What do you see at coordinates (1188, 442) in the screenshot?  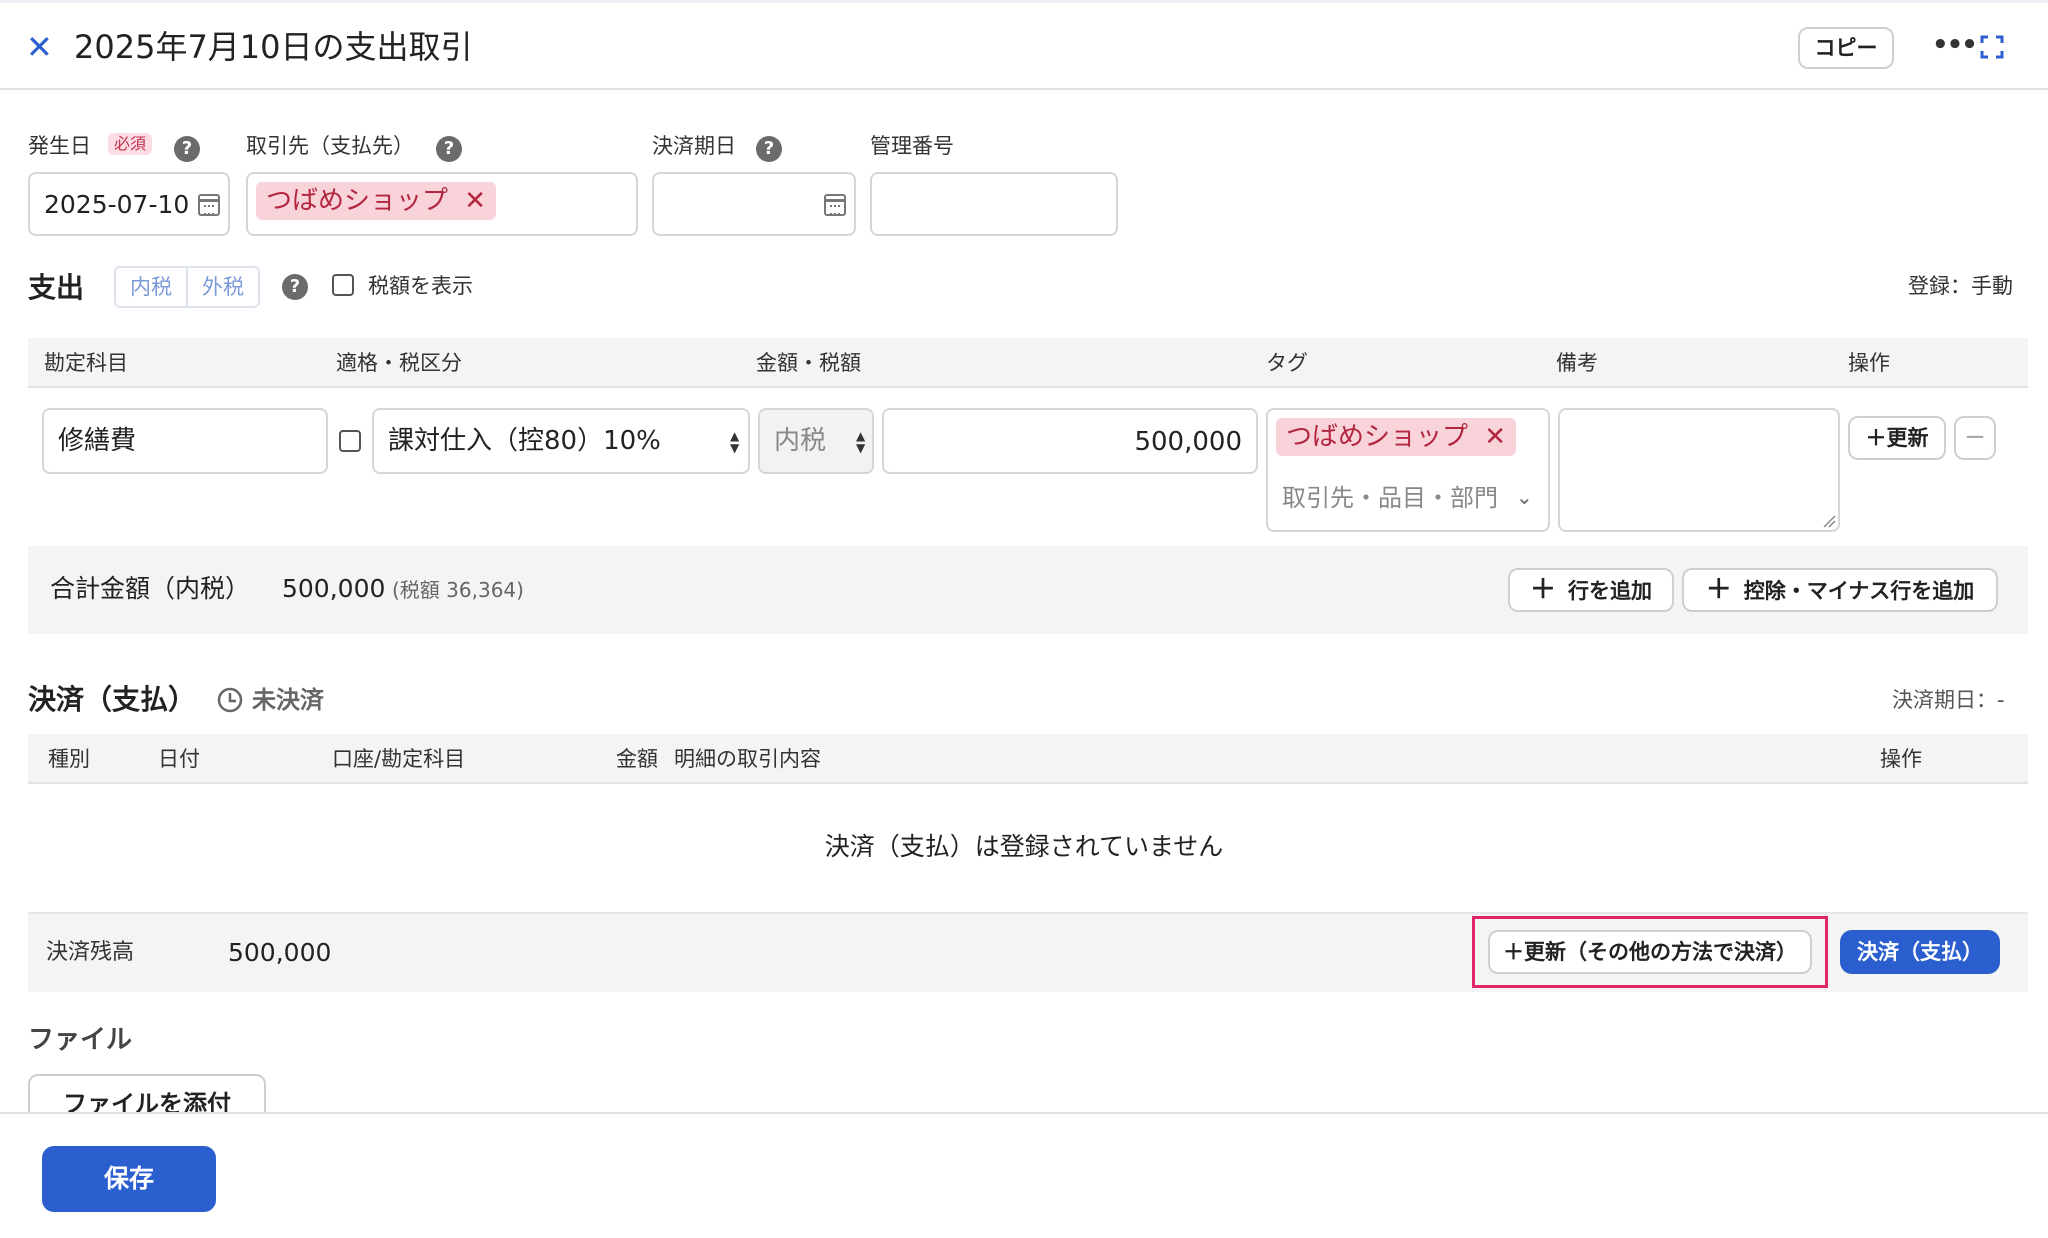 I see `amount-value: 500,000` at bounding box center [1188, 442].